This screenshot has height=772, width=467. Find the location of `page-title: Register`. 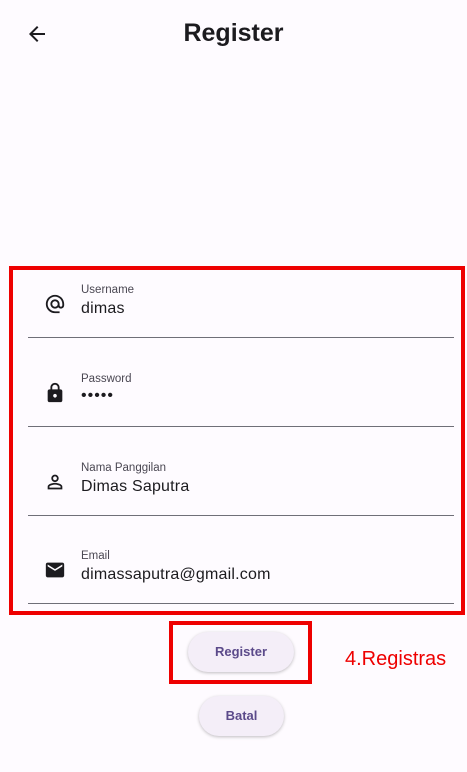

page-title: Register is located at coordinates (233, 33).